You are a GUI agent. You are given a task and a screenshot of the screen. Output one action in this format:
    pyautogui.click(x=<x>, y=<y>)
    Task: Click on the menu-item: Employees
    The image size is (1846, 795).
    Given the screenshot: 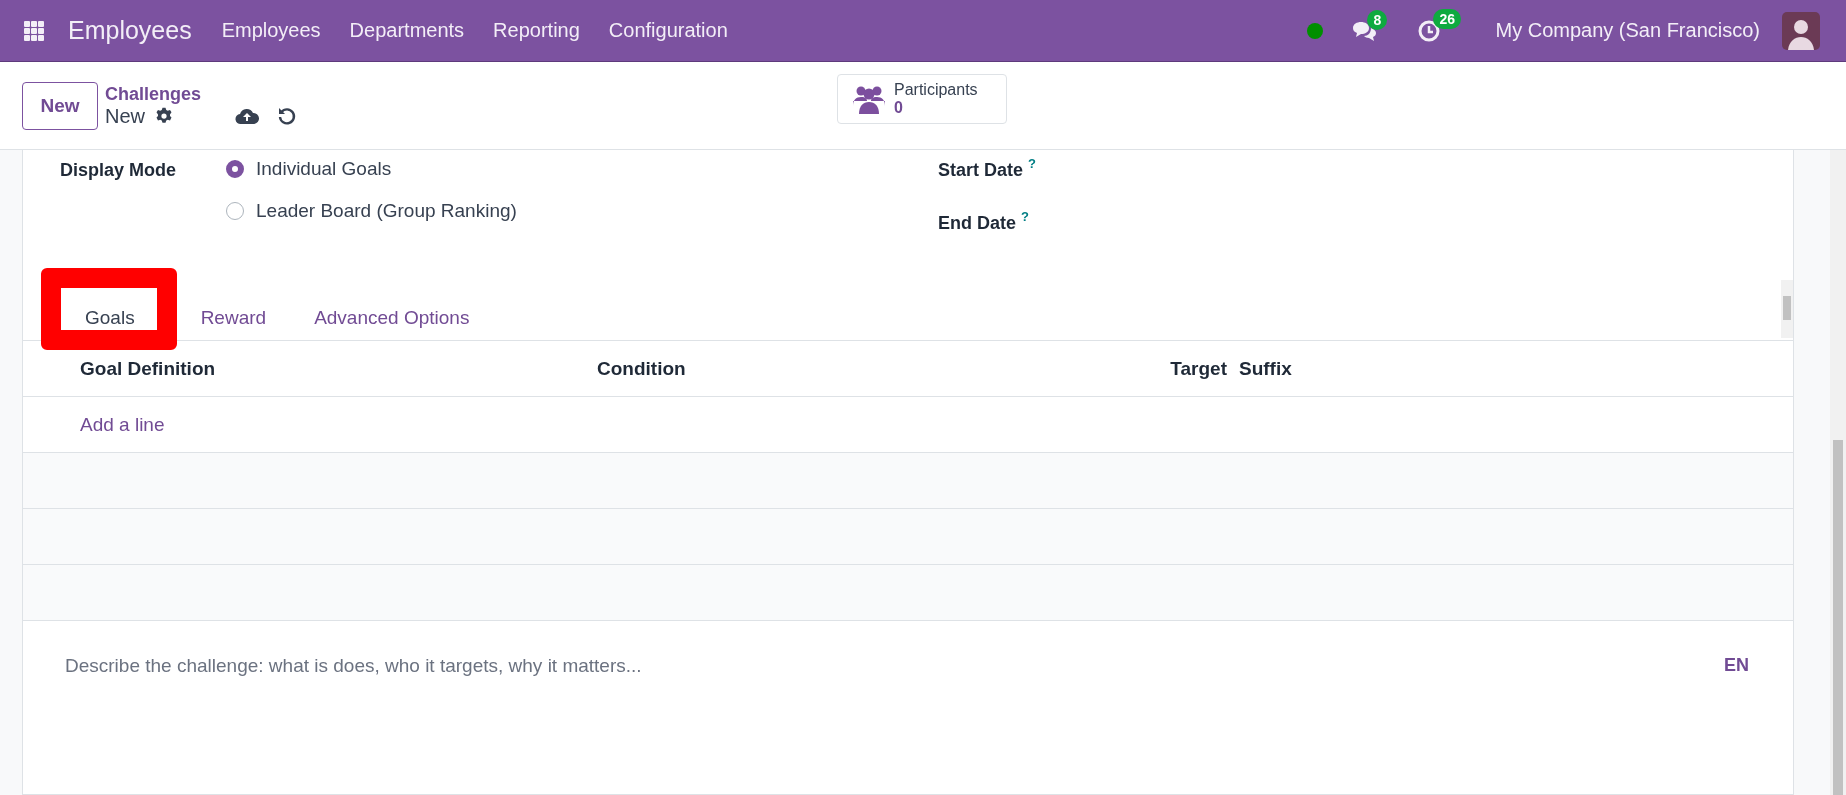 What is the action you would take?
    pyautogui.click(x=271, y=30)
    